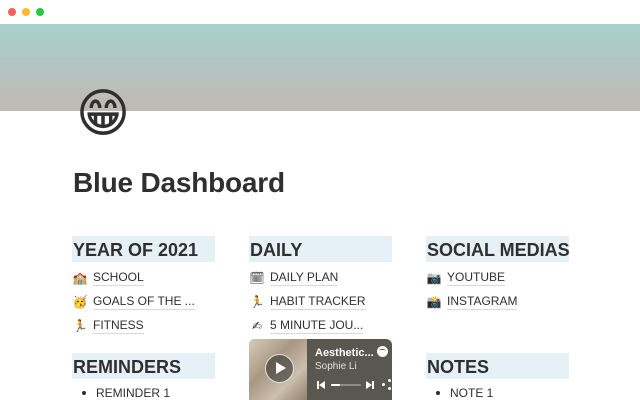  I want to click on social-link-list: 📷 YOUTUBE 📸 INSTAGRAM, so click(497, 290).